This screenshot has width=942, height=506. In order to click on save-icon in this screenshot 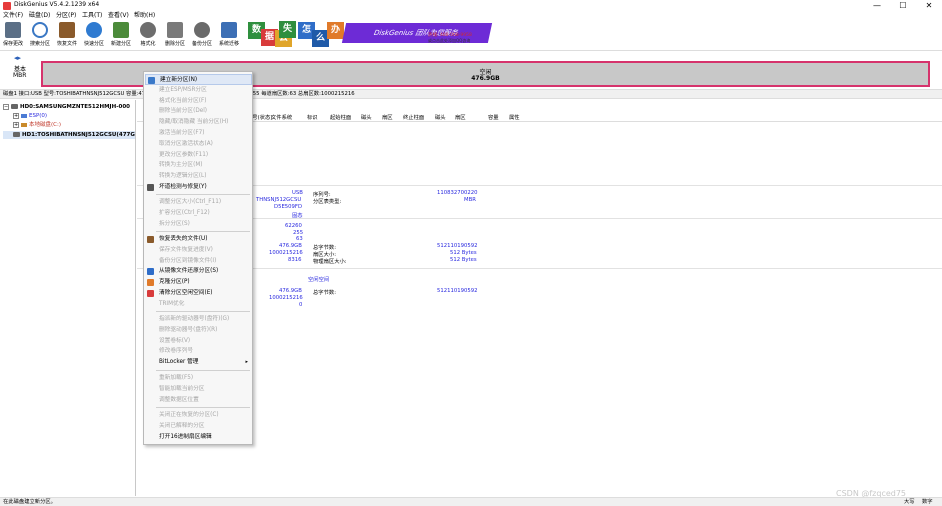, I will do `click(13, 30)`.